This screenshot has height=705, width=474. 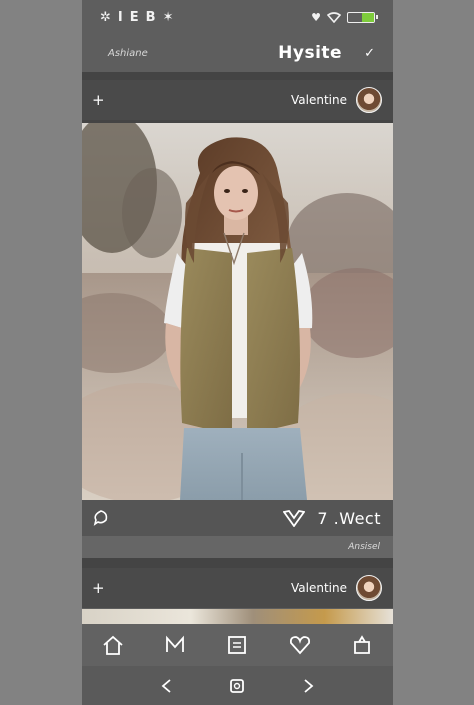 I want to click on forward-icon, so click(x=308, y=686).